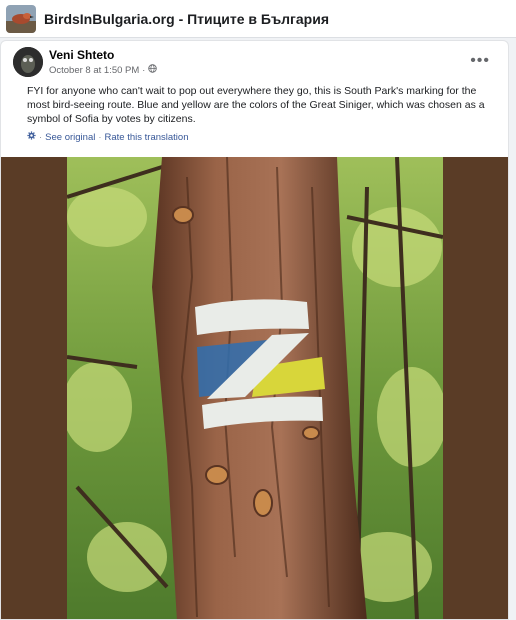 The width and height of the screenshot is (516, 620). Describe the element at coordinates (31, 137) in the screenshot. I see `gear-icon` at that location.